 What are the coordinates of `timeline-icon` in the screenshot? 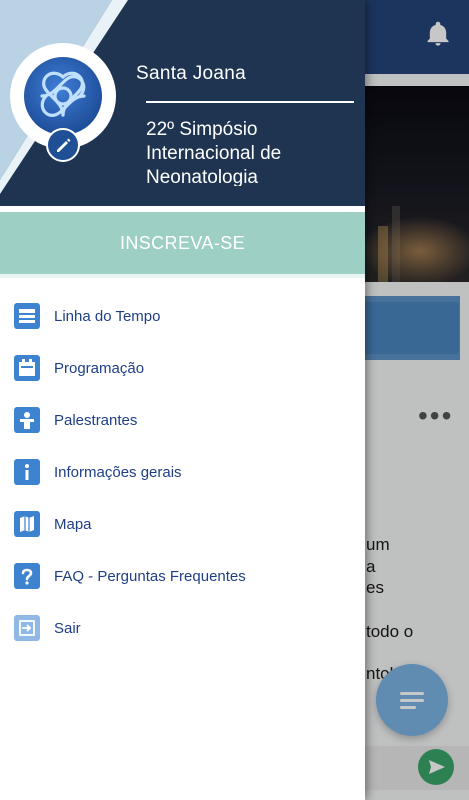 It's located at (27, 316).